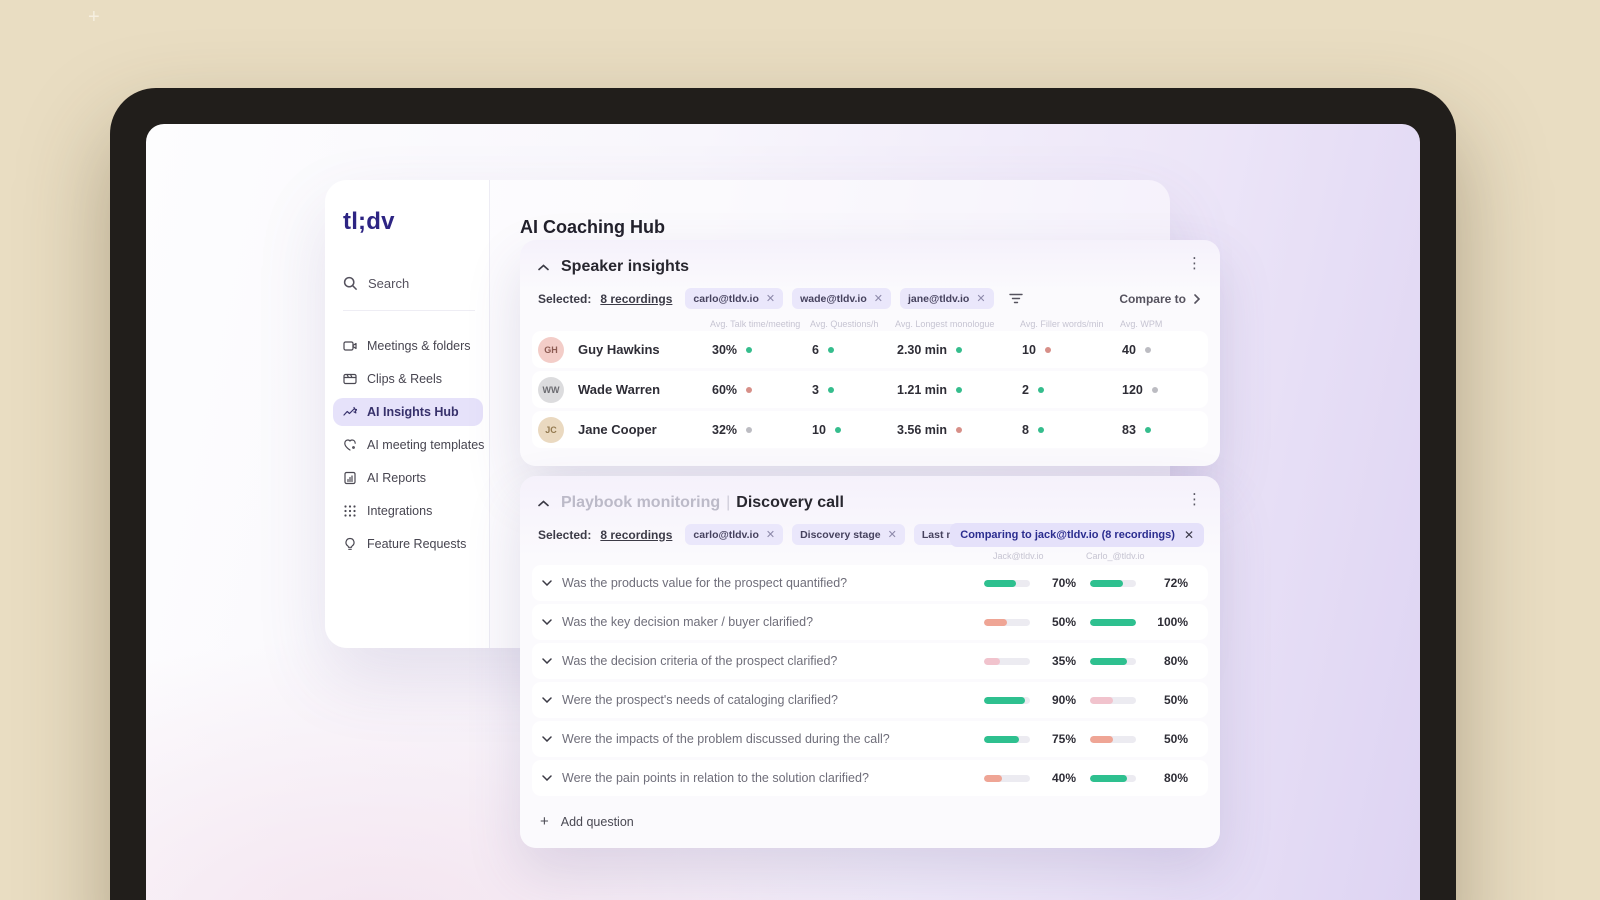 This screenshot has height=900, width=1600. I want to click on metric-cell: 60%, so click(760, 390).